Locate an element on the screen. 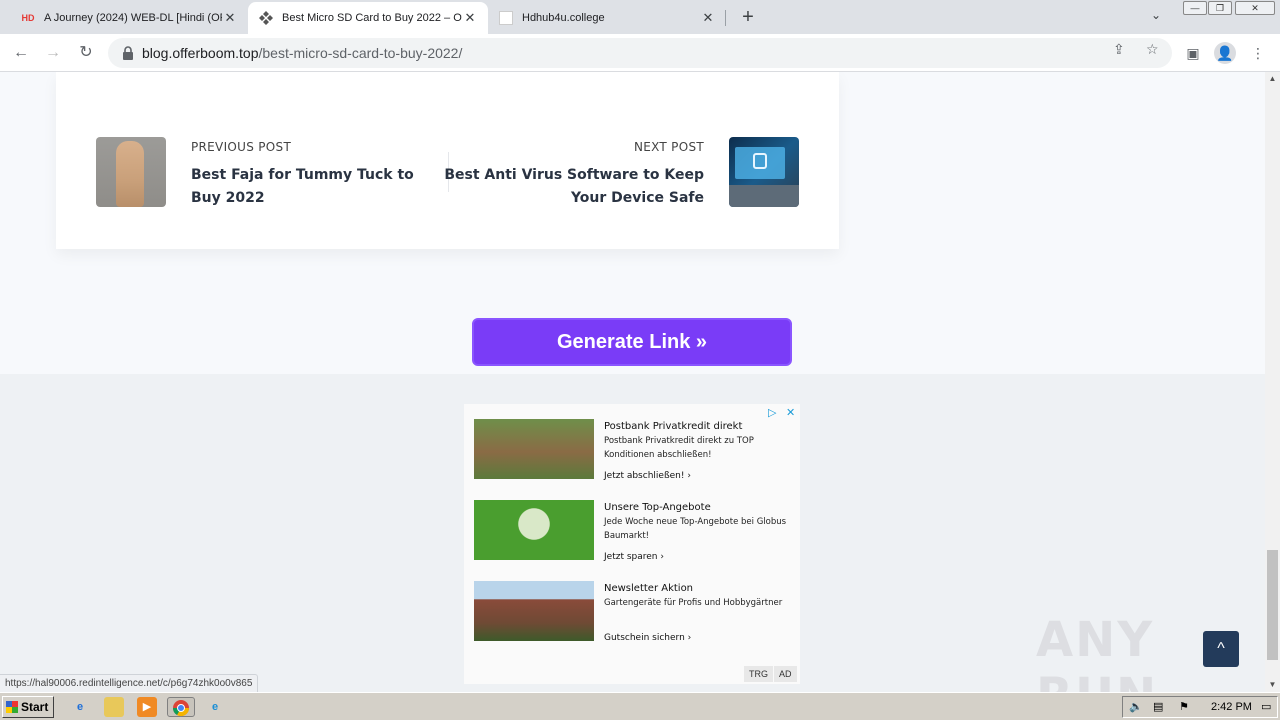 Image resolution: width=1280 pixels, height=724 pixels. ad-cta: Gutschein sichern › is located at coordinates (647, 638).